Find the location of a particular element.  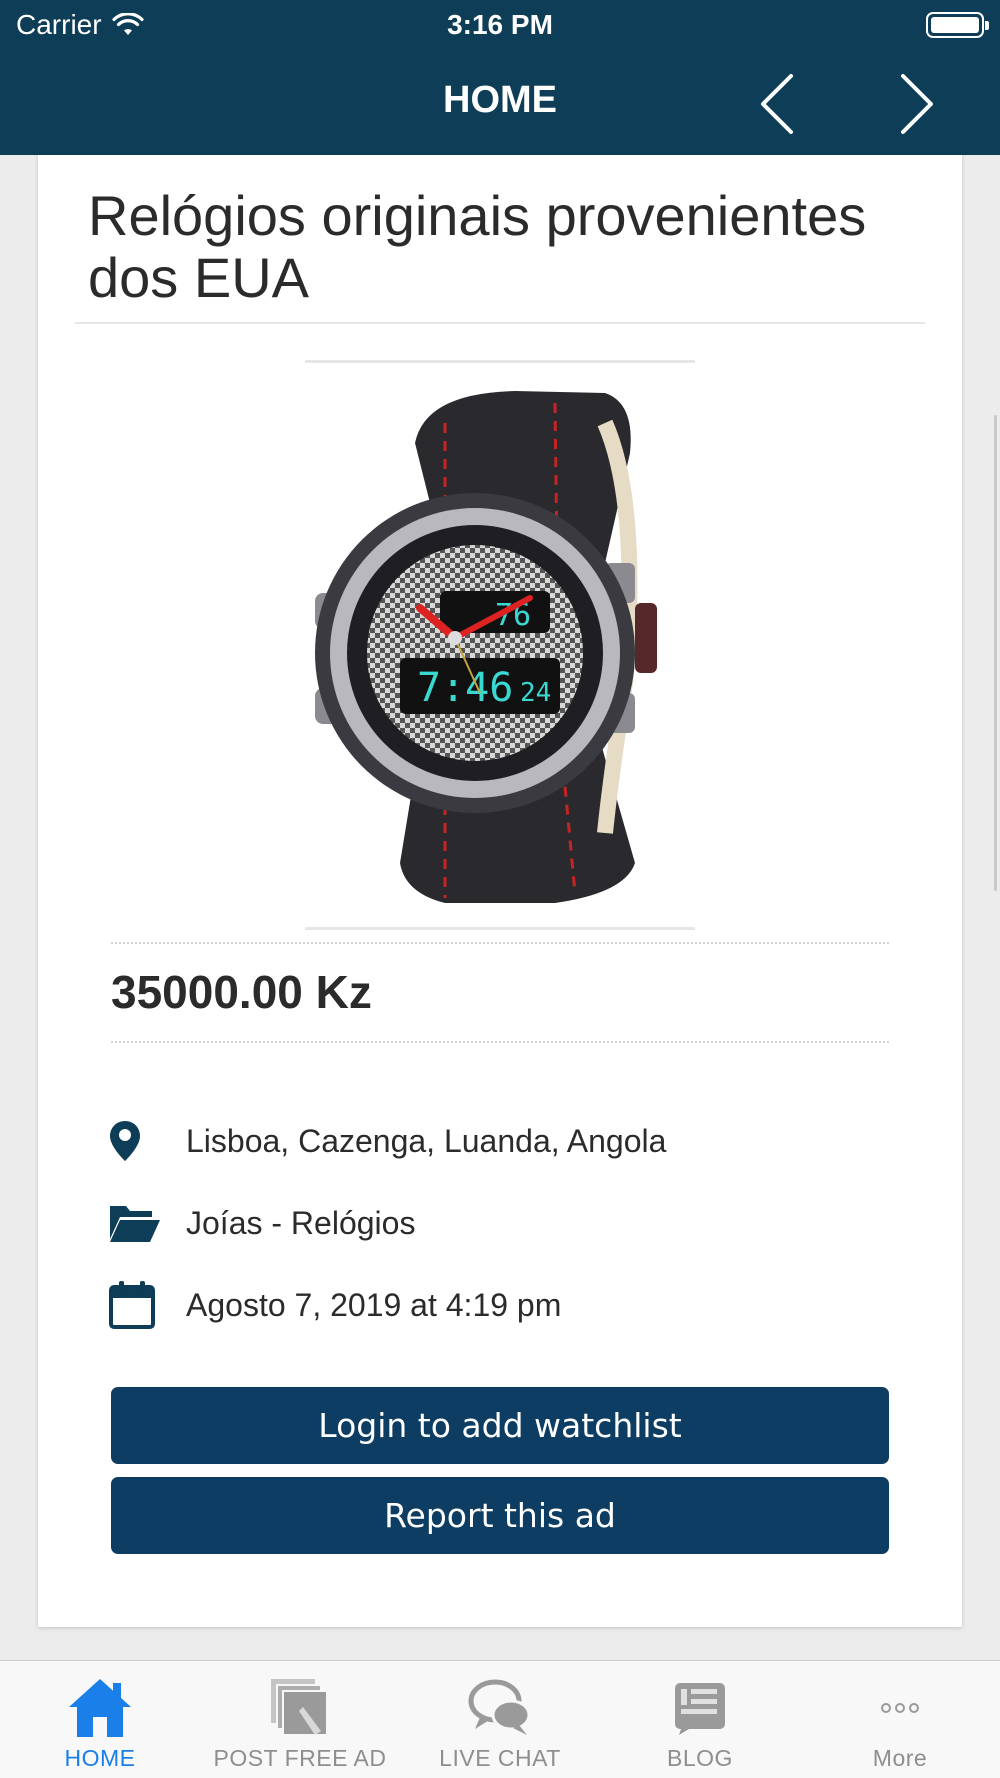

svg-text: 7:46 is located at coordinates (465, 688).